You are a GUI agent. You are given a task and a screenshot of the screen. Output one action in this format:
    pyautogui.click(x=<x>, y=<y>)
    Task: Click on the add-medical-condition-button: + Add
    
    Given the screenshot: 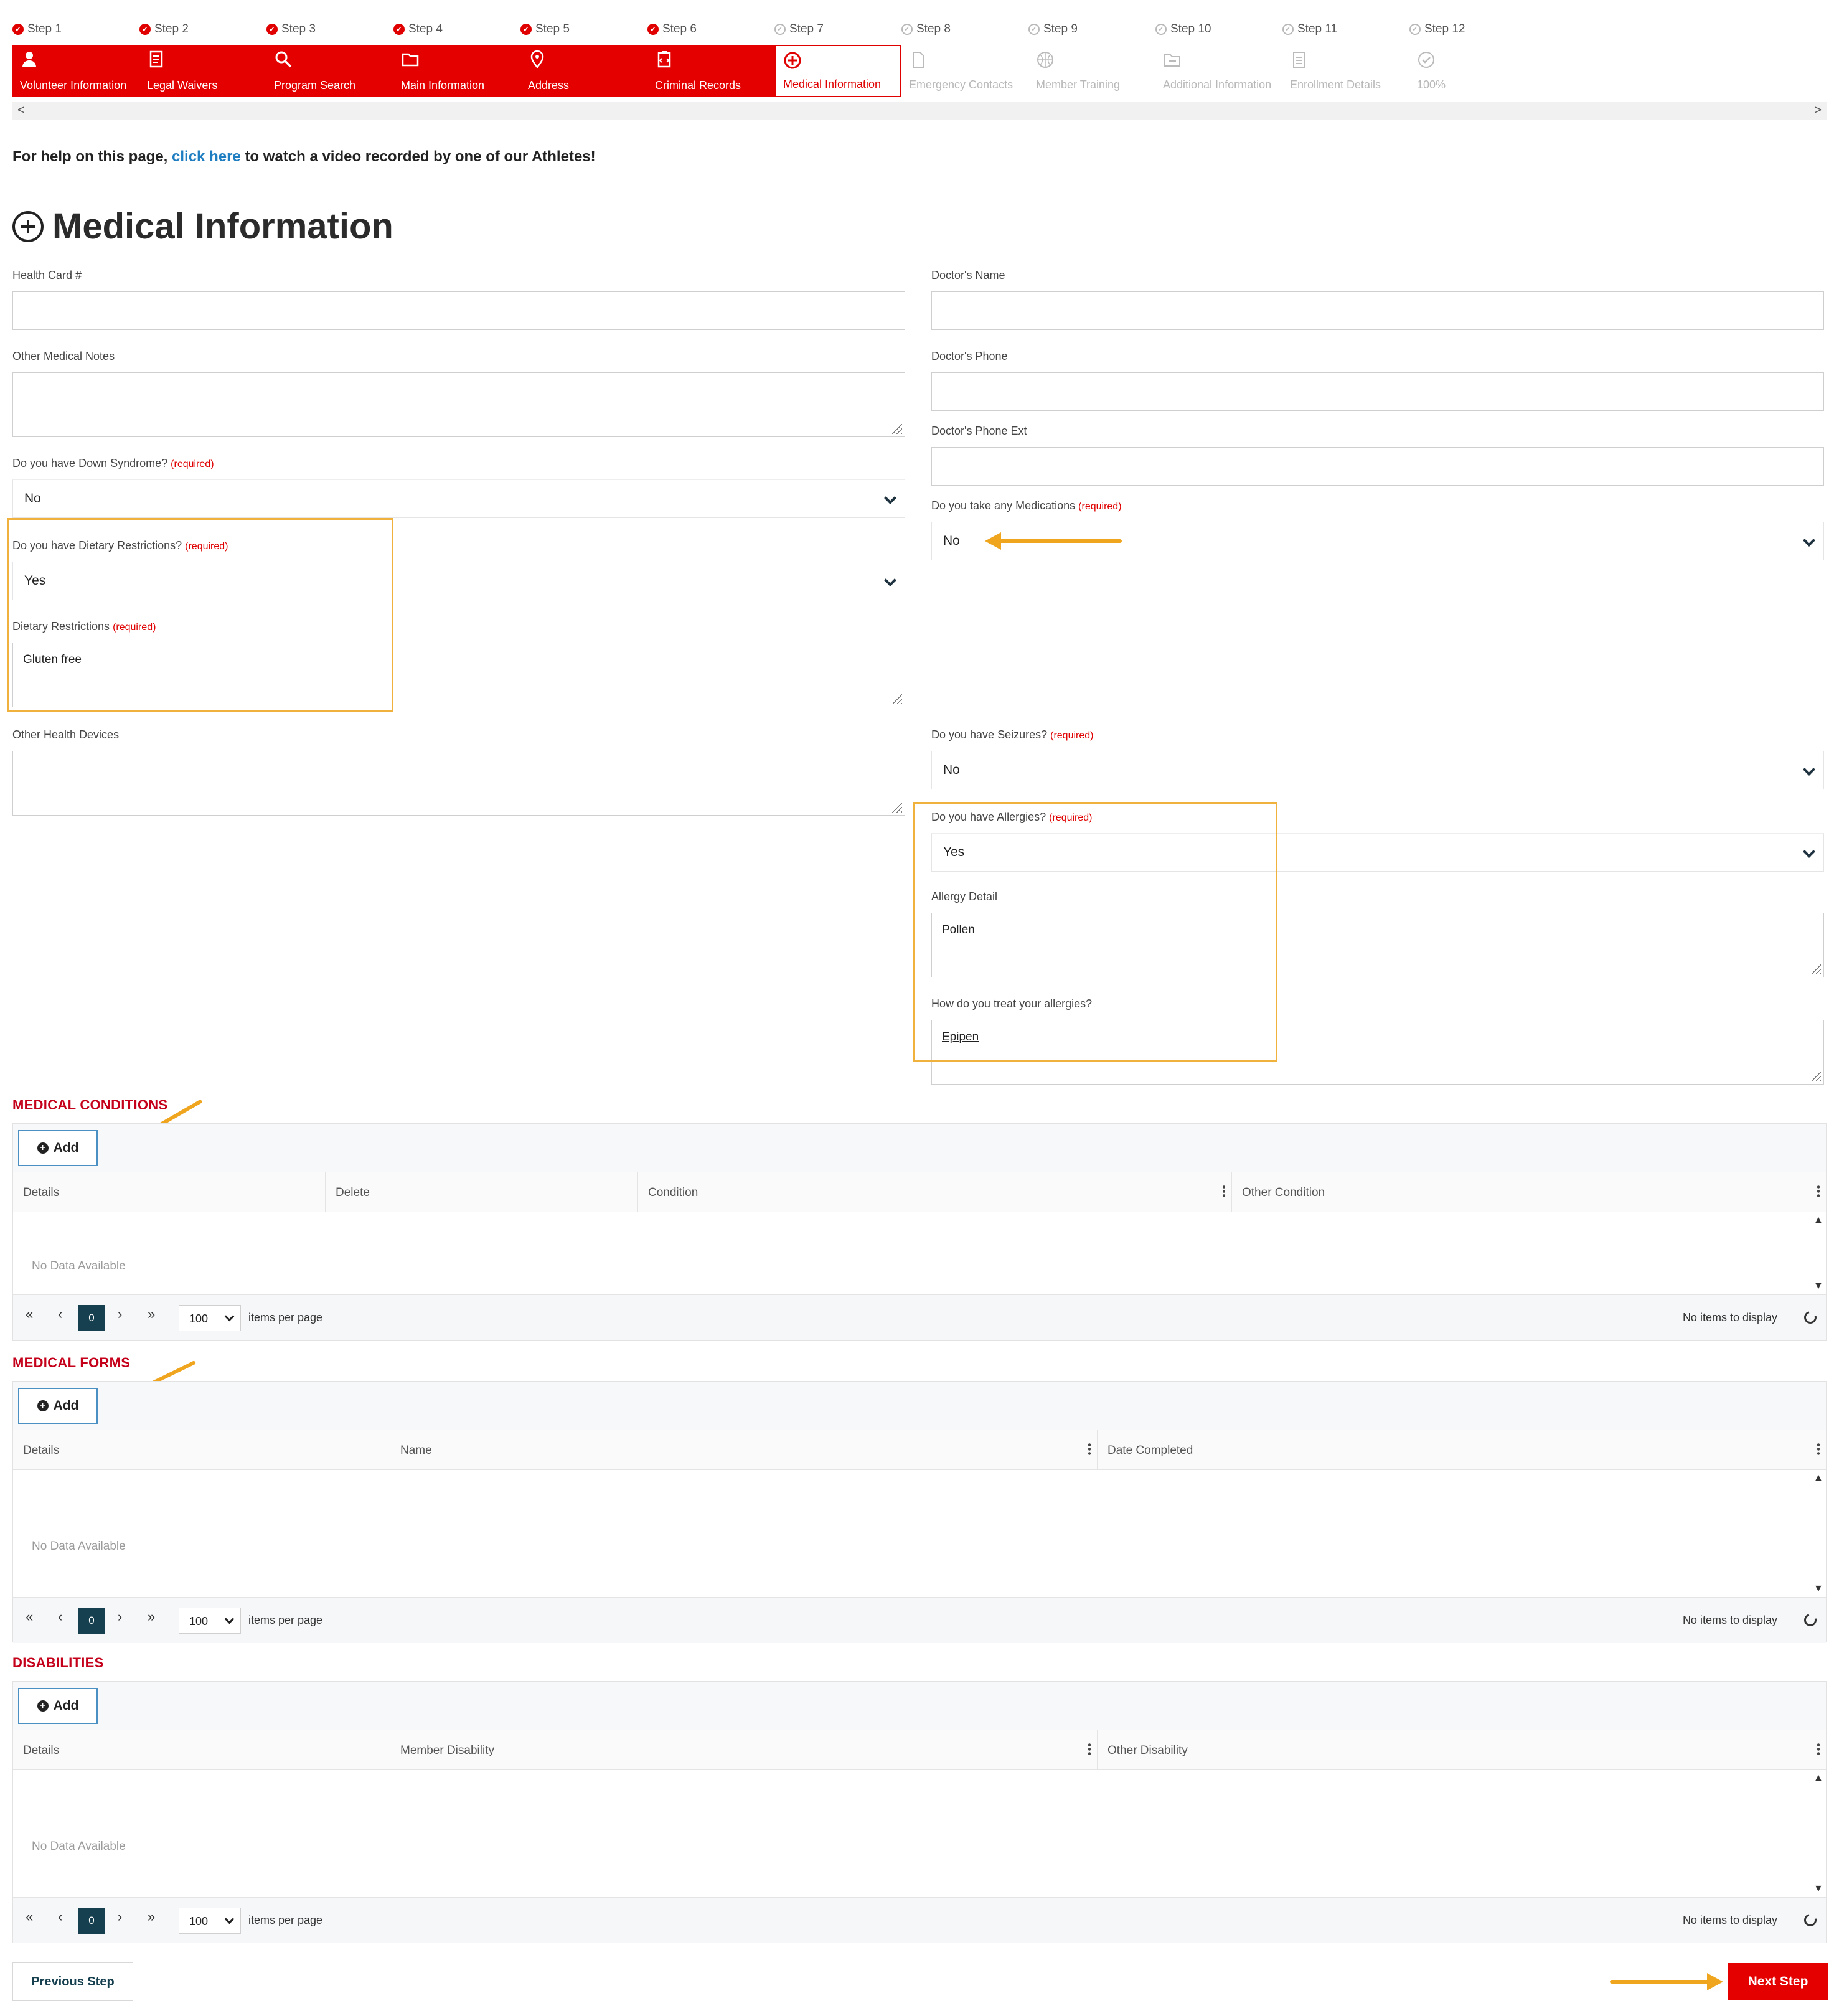 What is the action you would take?
    pyautogui.click(x=58, y=1148)
    